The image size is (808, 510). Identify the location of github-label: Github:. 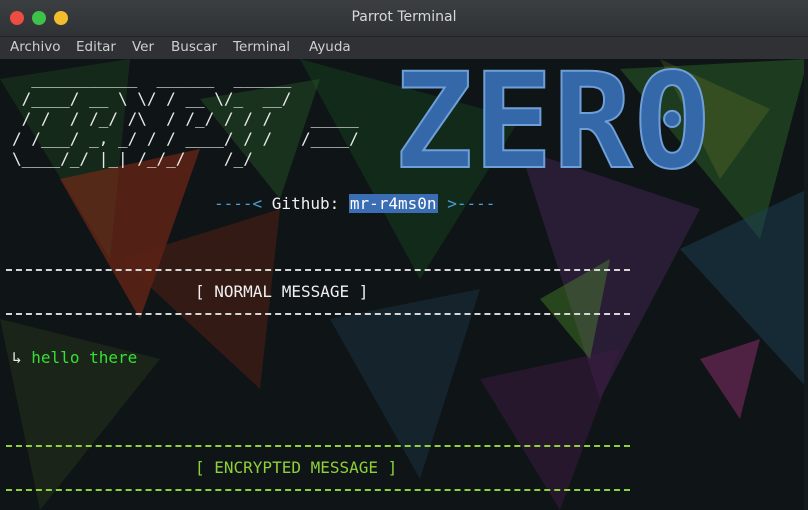
(310, 203).